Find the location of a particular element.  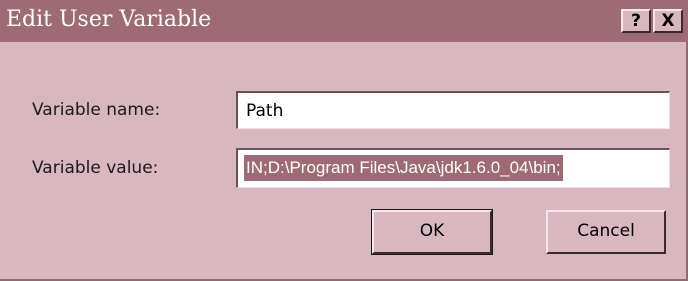

variable-name-input is located at coordinates (453, 110).